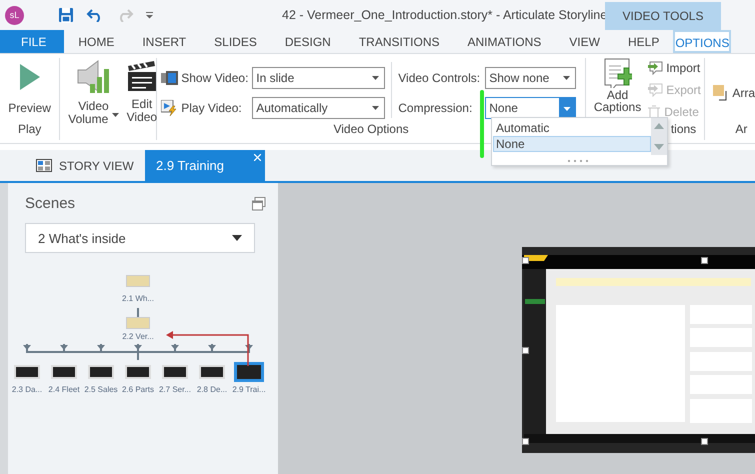  Describe the element at coordinates (212, 108) in the screenshot. I see `field-label: Play Video:` at that location.